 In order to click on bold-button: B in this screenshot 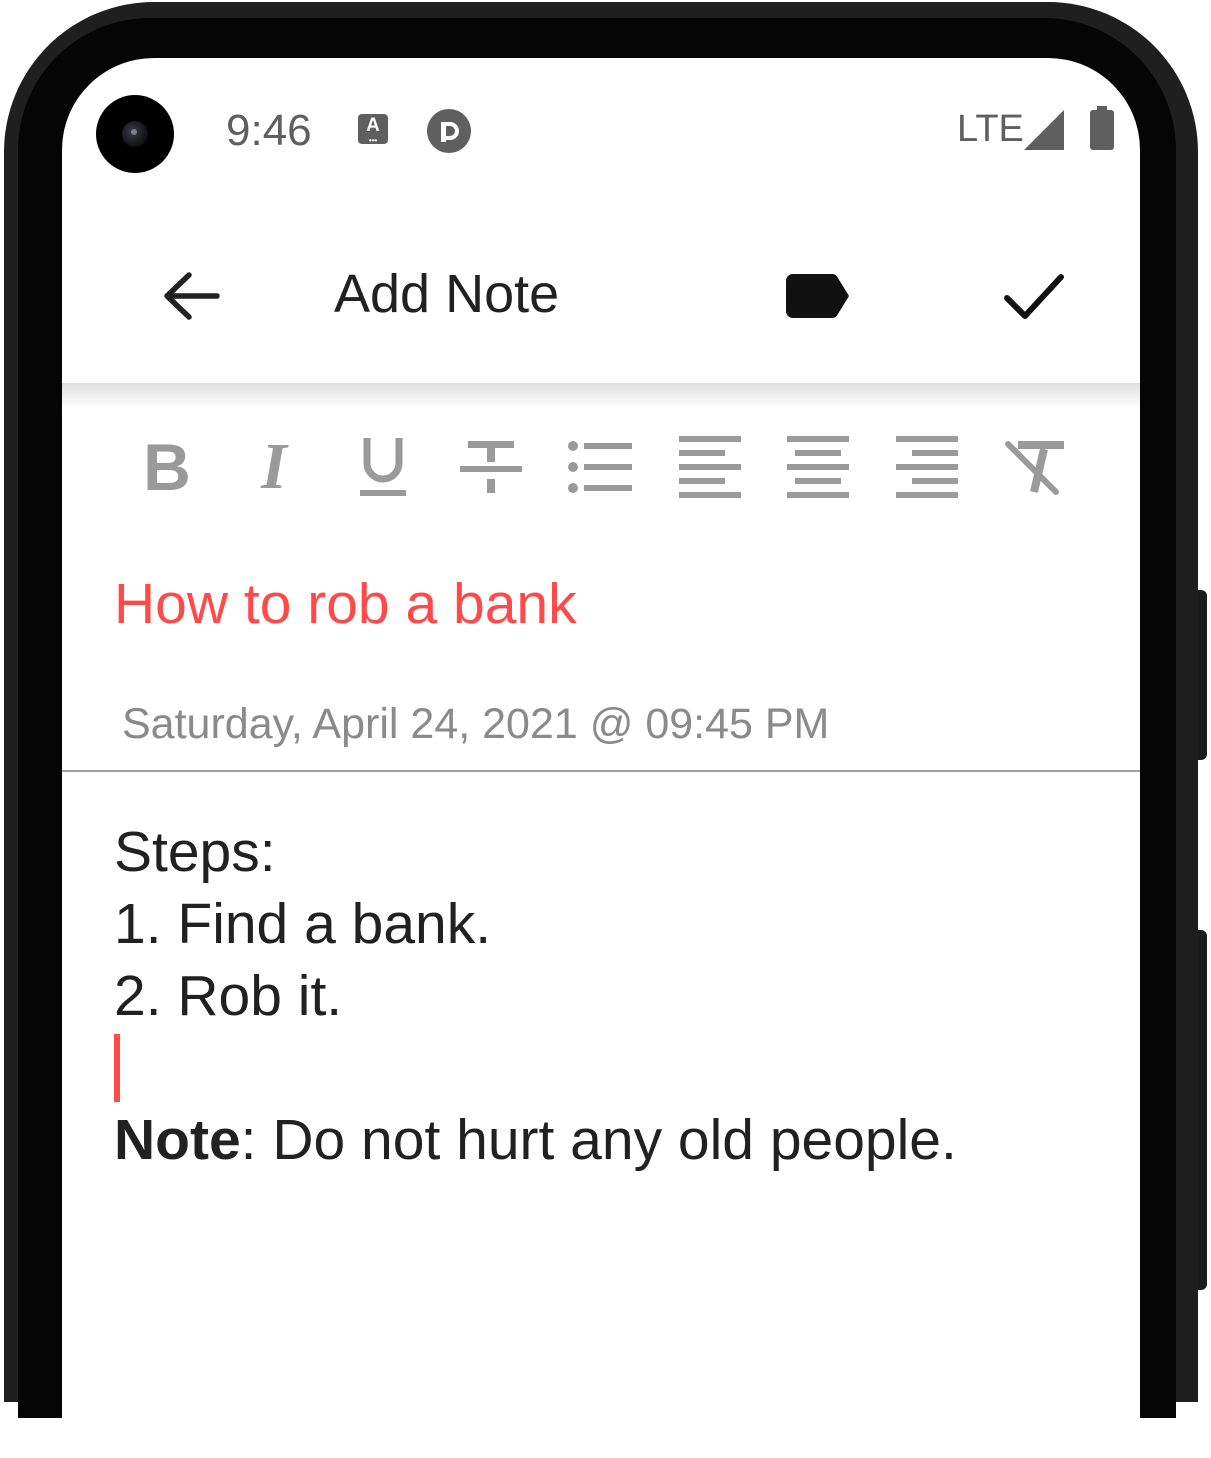, I will do `click(167, 467)`.